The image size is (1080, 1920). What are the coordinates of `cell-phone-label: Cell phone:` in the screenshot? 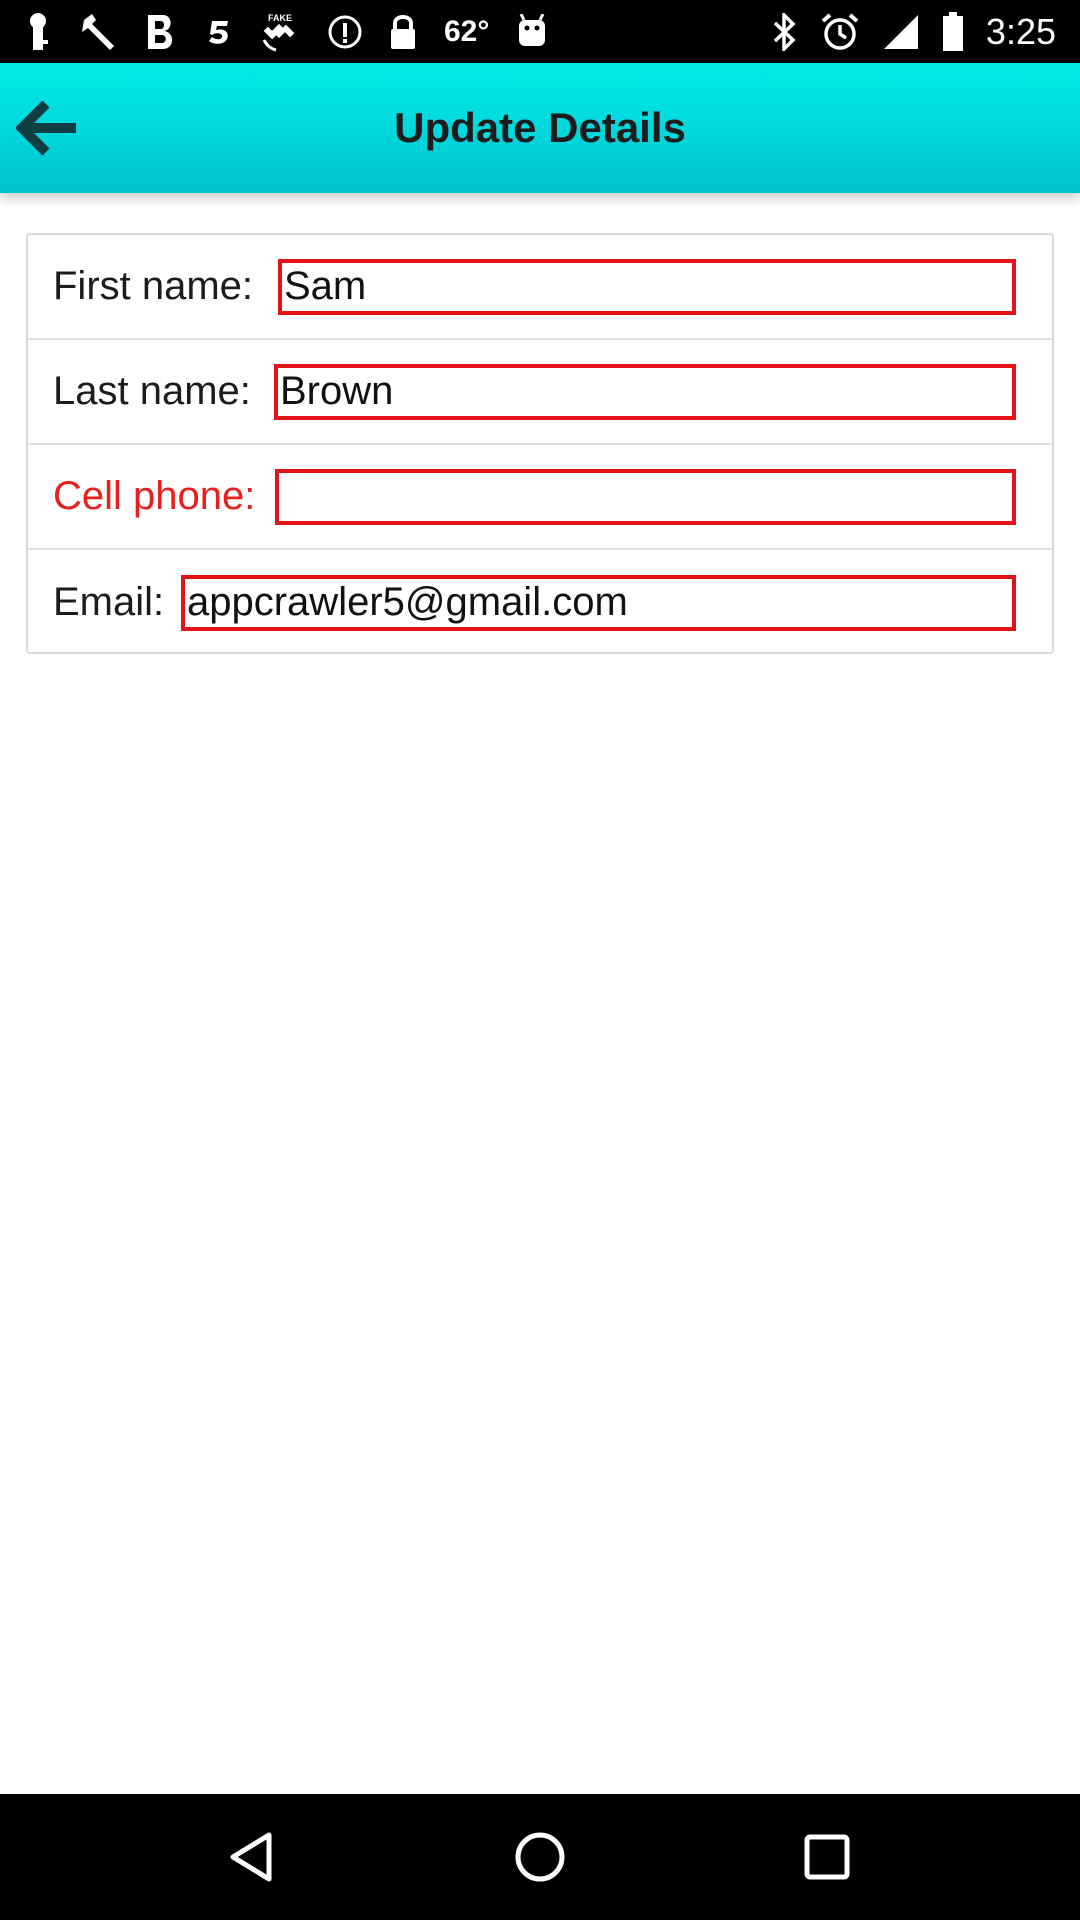 It's located at (154, 496).